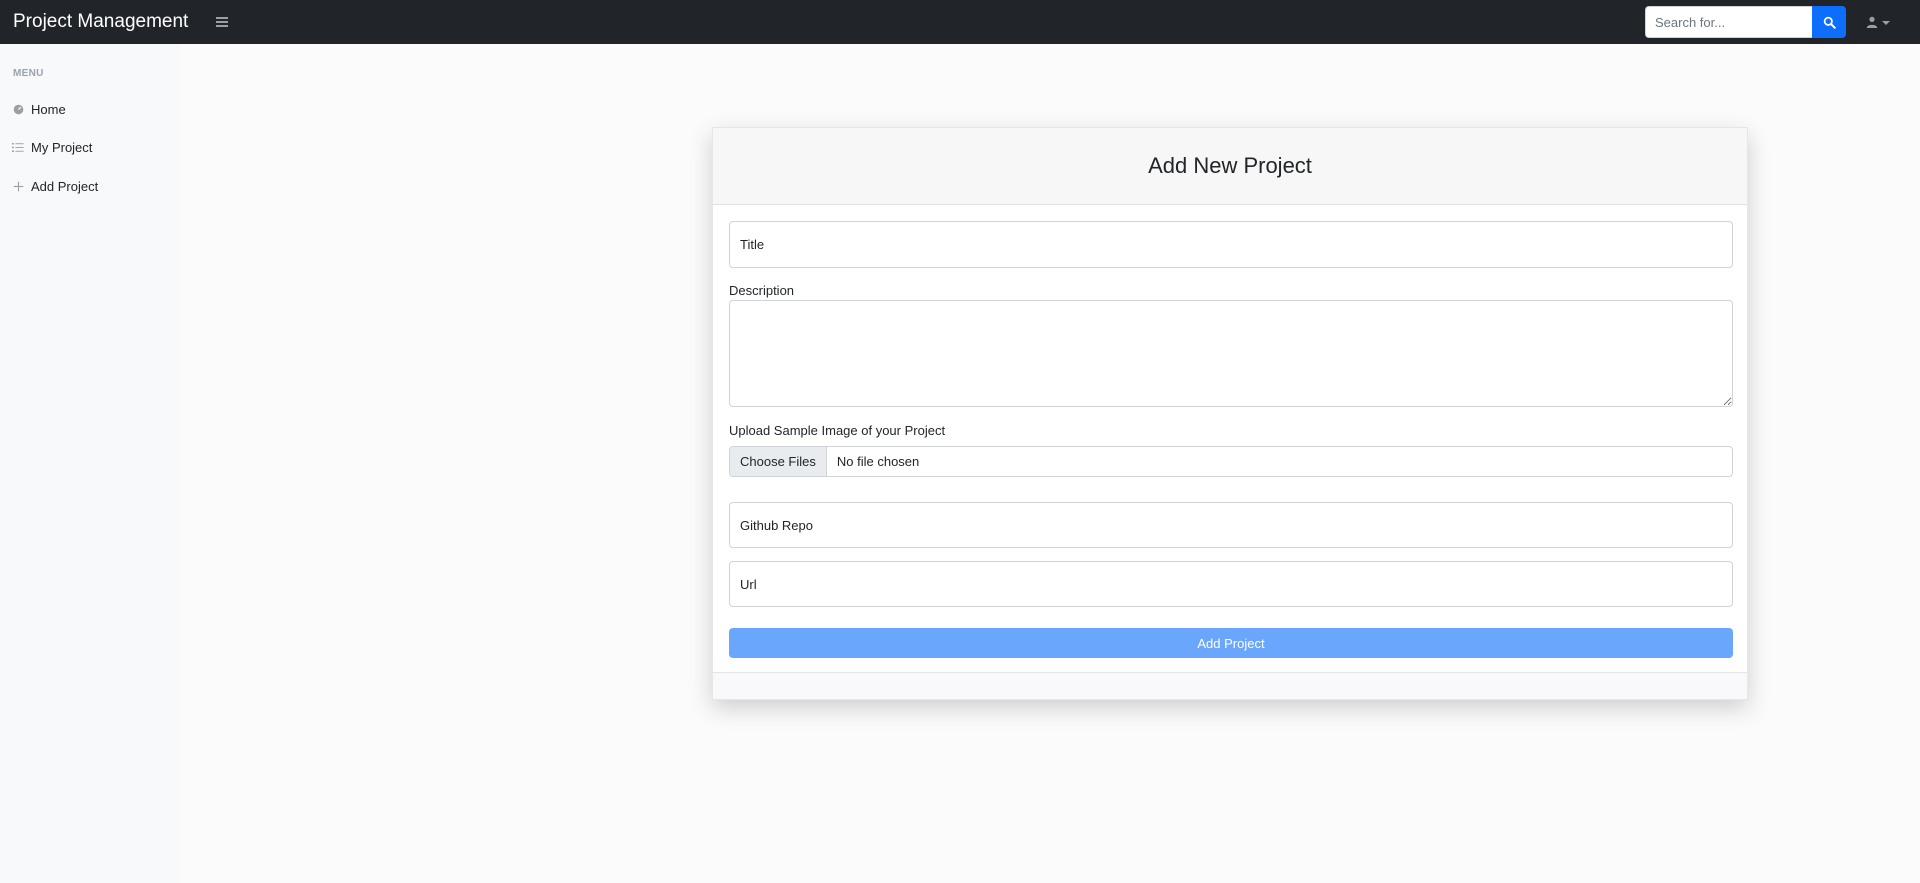 The image size is (1920, 883). What do you see at coordinates (28, 73) in the screenshot?
I see `sidebar-heading: MENU` at bounding box center [28, 73].